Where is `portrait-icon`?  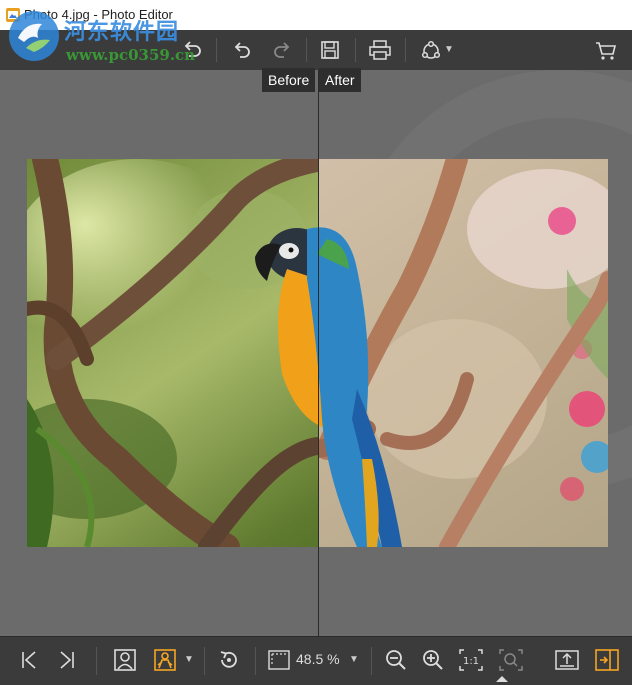
portrait-icon is located at coordinates (125, 660).